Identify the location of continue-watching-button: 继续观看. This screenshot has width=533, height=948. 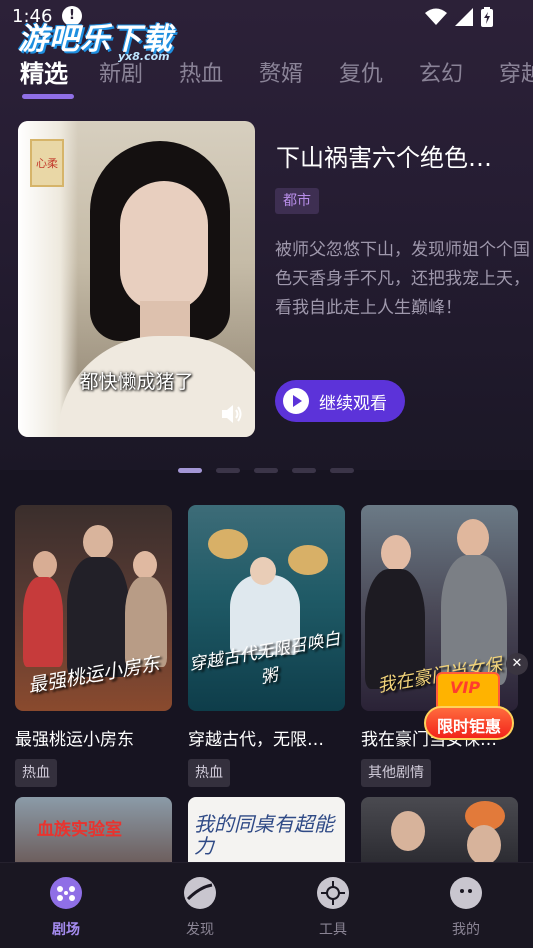
(340, 401).